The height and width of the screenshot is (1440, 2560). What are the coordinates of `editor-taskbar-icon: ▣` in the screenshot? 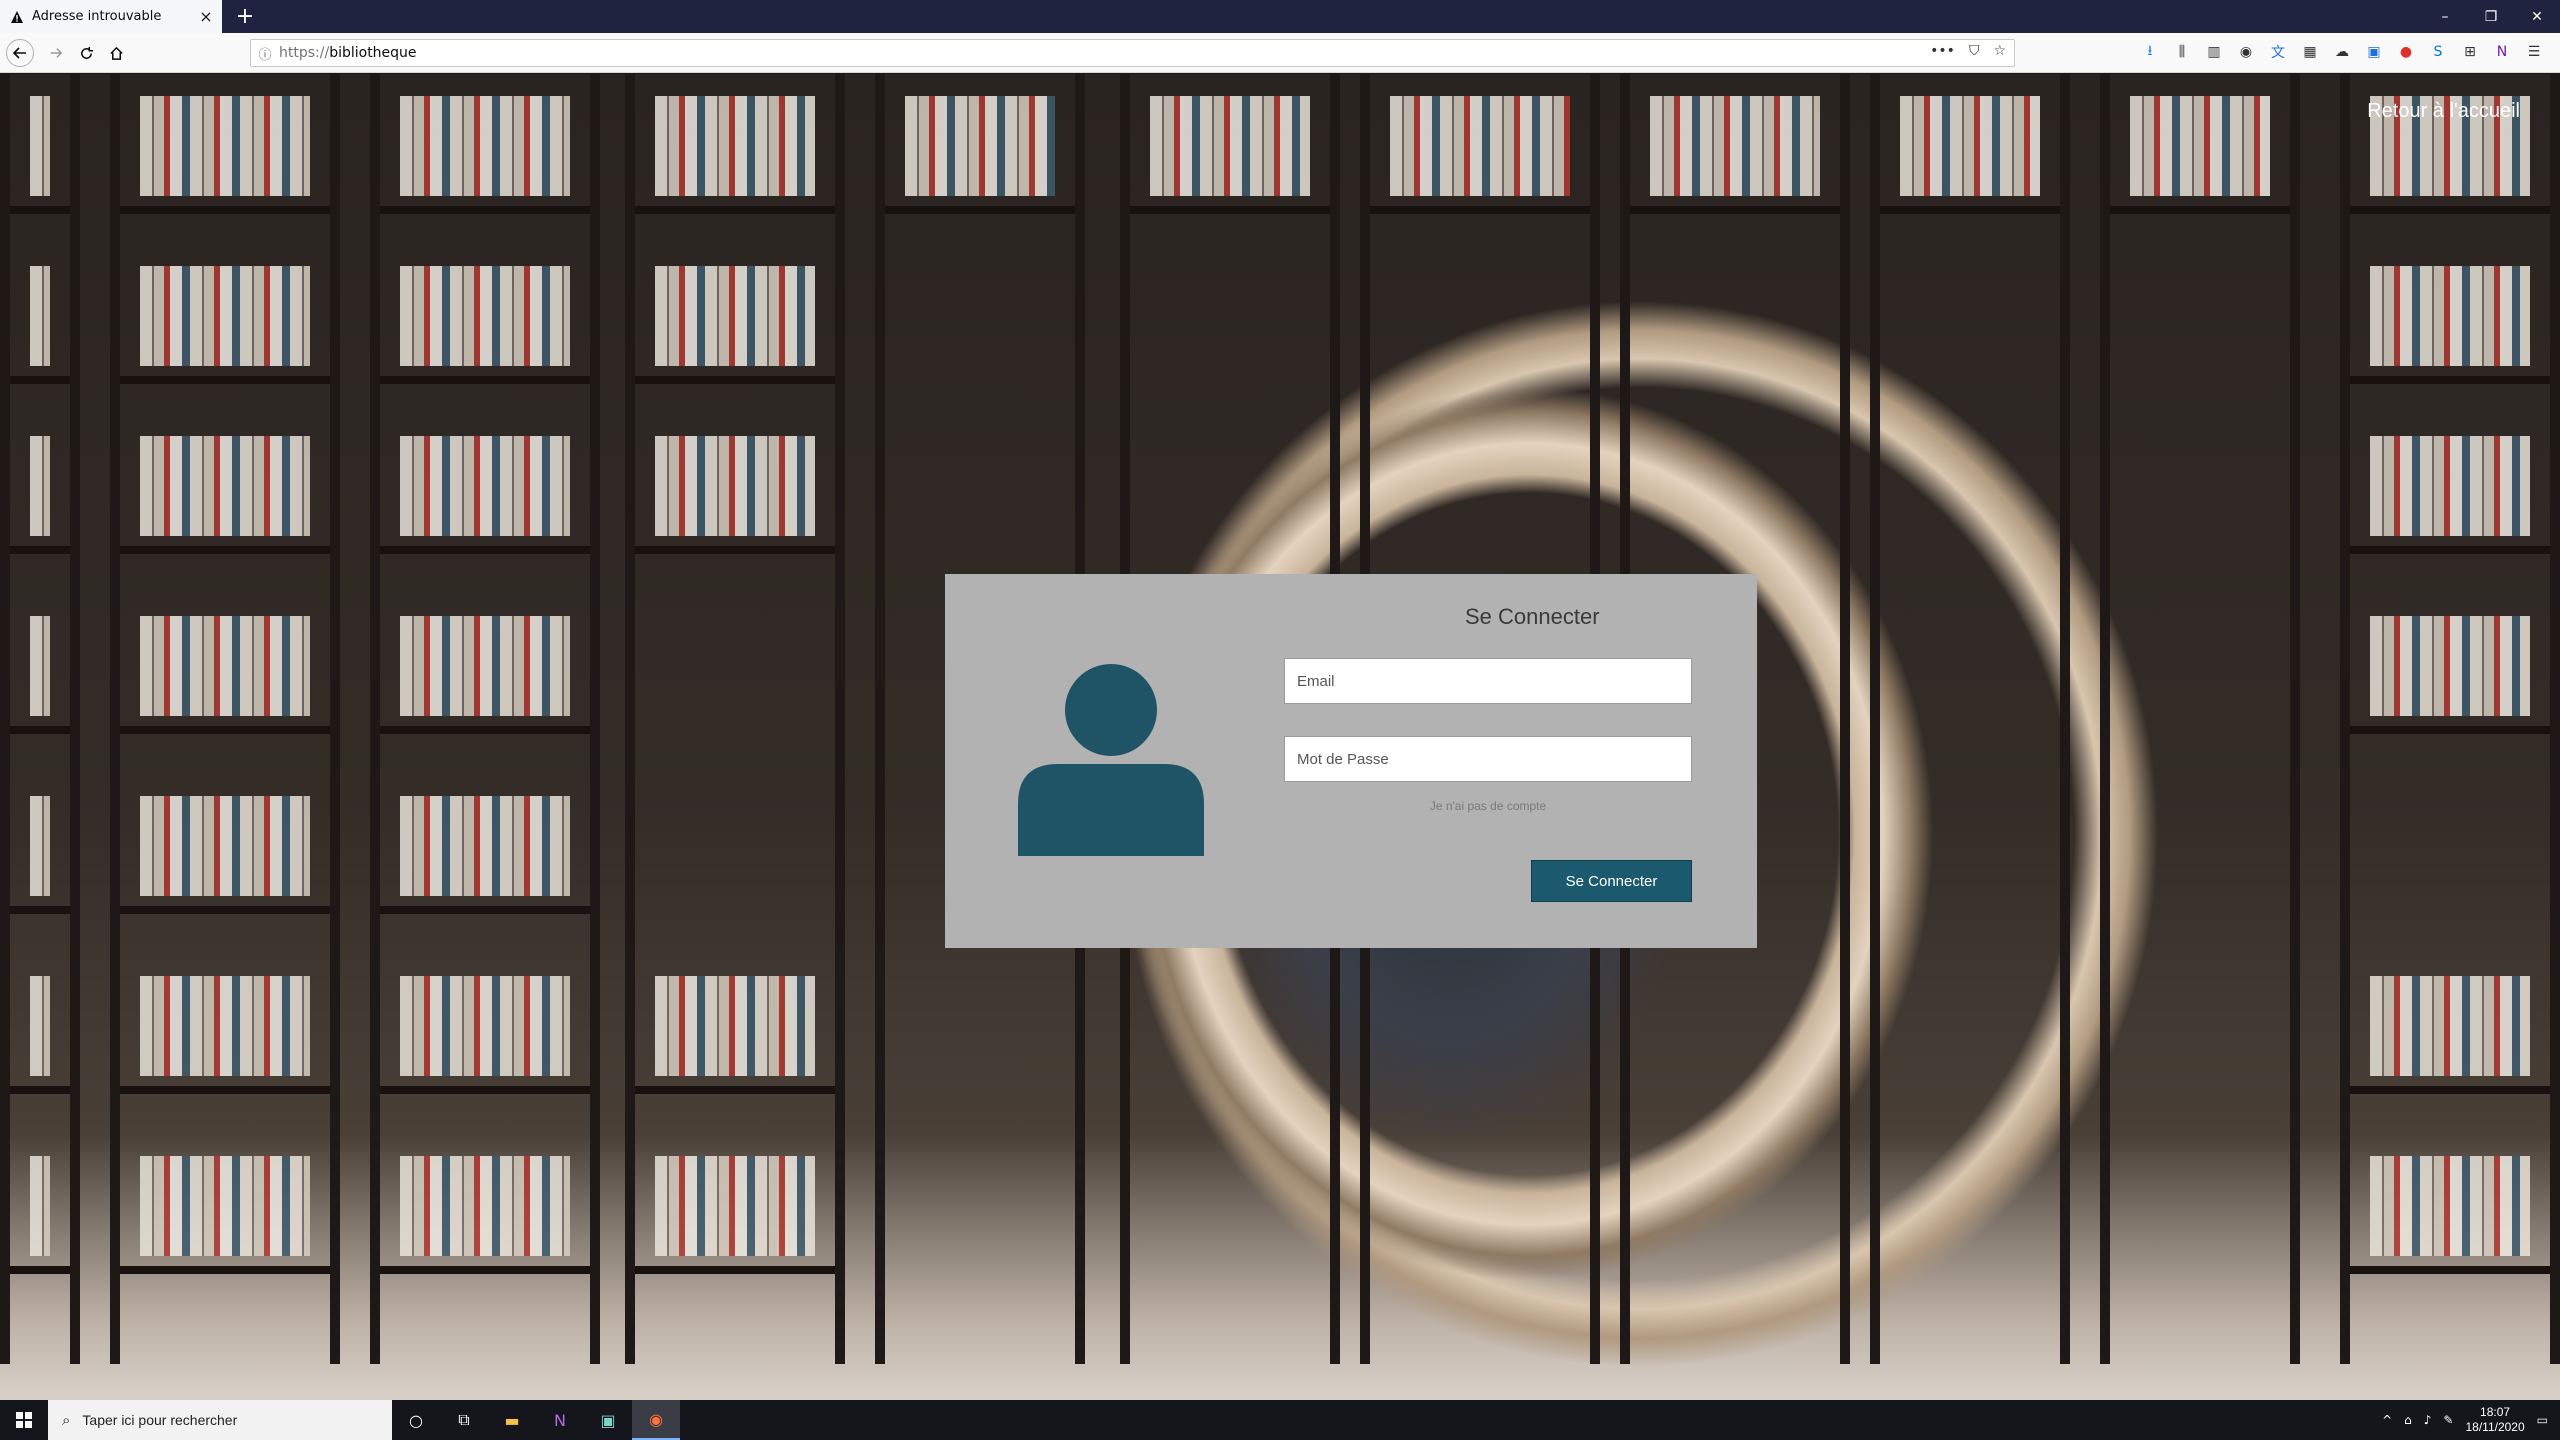 It's located at (608, 1420).